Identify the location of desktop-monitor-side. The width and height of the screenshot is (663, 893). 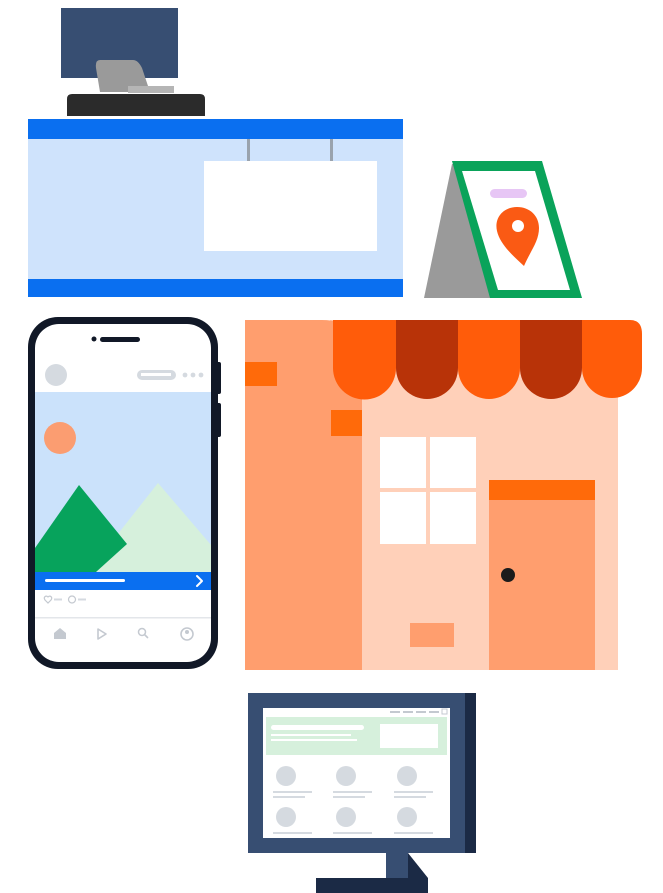
(470, 773).